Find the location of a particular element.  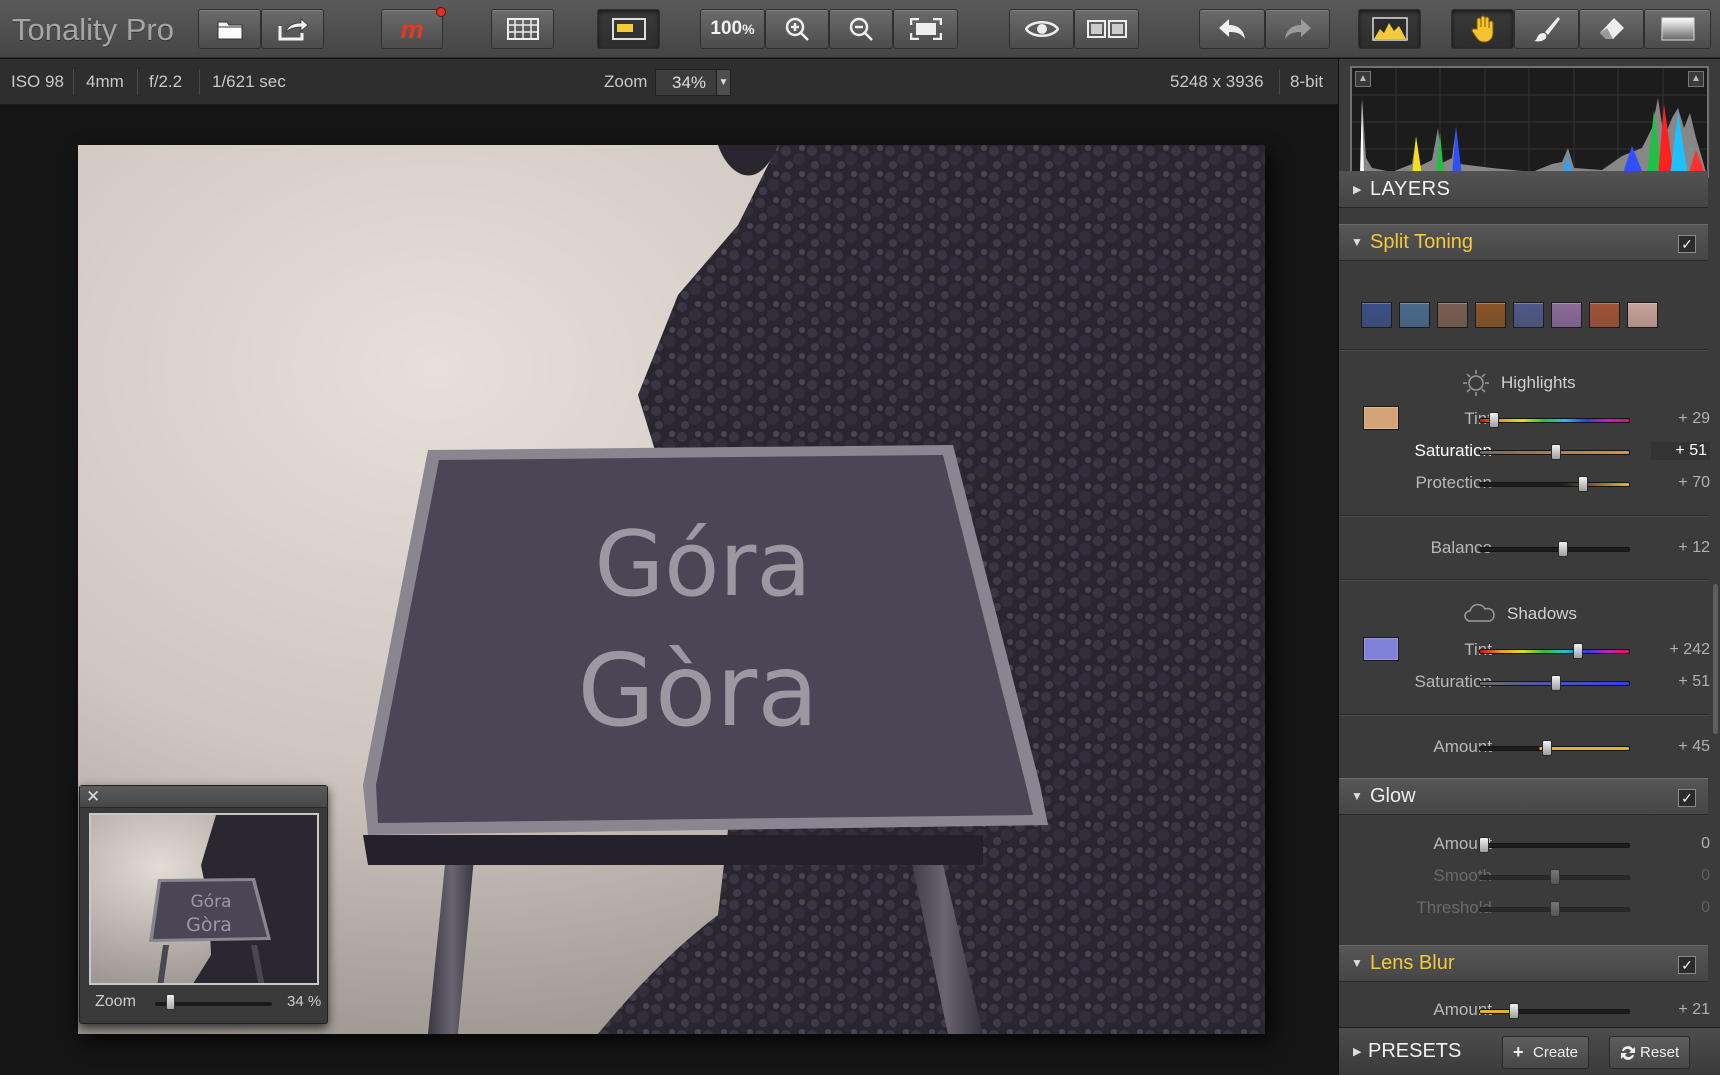

navigator-zoom-knob is located at coordinates (170, 1002).